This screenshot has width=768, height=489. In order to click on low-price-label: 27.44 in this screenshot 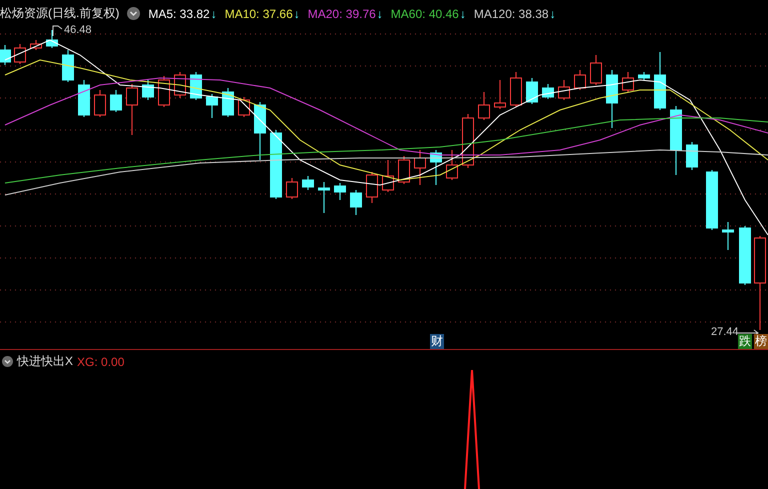, I will do `click(725, 332)`.